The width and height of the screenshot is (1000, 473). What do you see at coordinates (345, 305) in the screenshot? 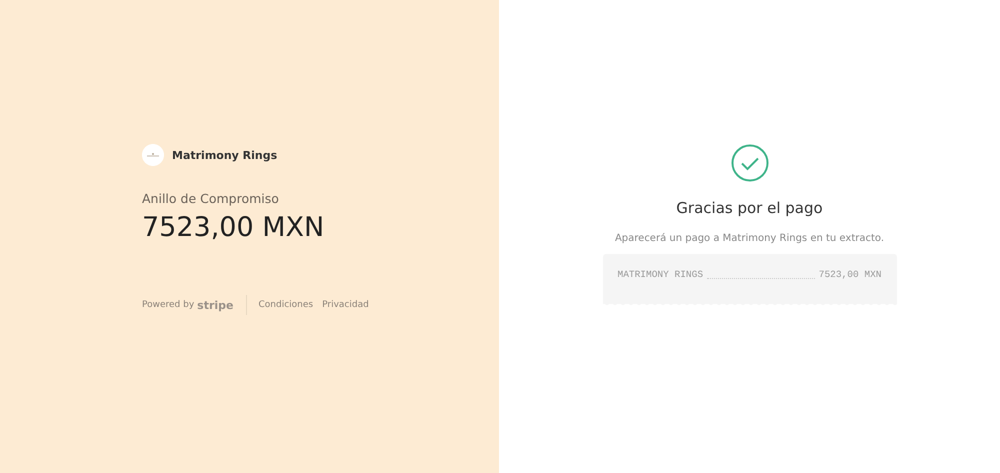
I see `footer-link: Privacidad` at bounding box center [345, 305].